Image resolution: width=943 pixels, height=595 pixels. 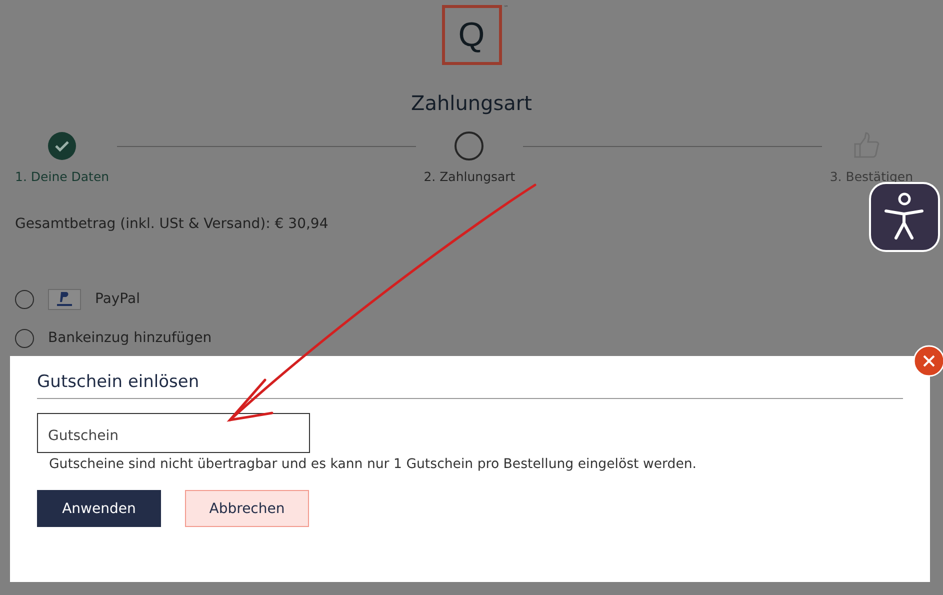 I want to click on voucher-hint: Gutscheine sind nicht übertragbar und es kann nur 1 Gutschein pro Bestellung eingelöst werden., so click(x=373, y=464).